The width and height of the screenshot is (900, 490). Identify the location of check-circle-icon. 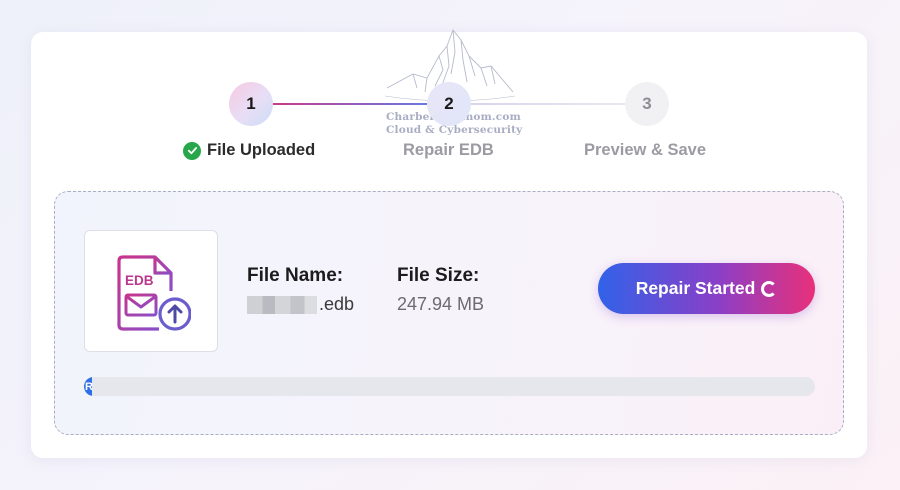
(192, 150).